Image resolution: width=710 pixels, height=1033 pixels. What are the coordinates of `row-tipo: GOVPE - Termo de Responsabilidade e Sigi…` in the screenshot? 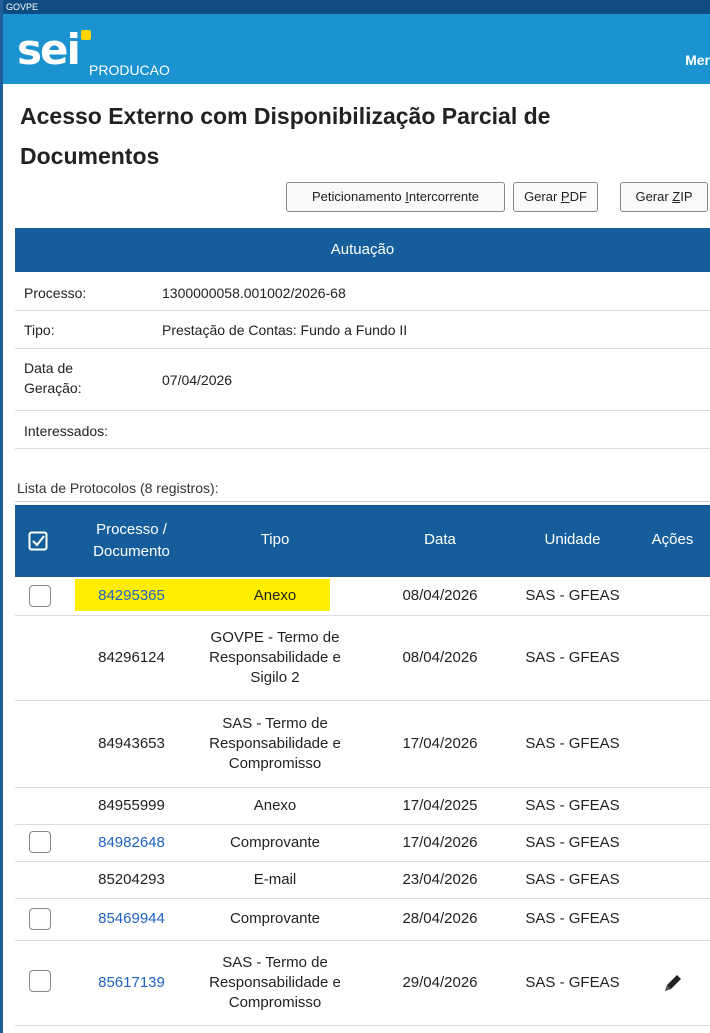 It's located at (275, 657).